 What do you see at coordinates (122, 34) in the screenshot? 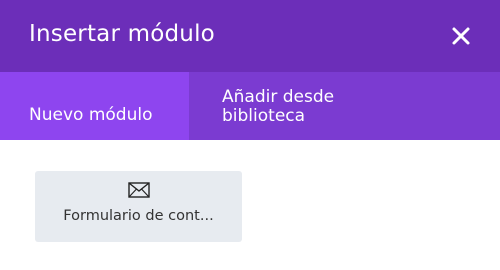
I see `modal-title: Insertar módulo` at bounding box center [122, 34].